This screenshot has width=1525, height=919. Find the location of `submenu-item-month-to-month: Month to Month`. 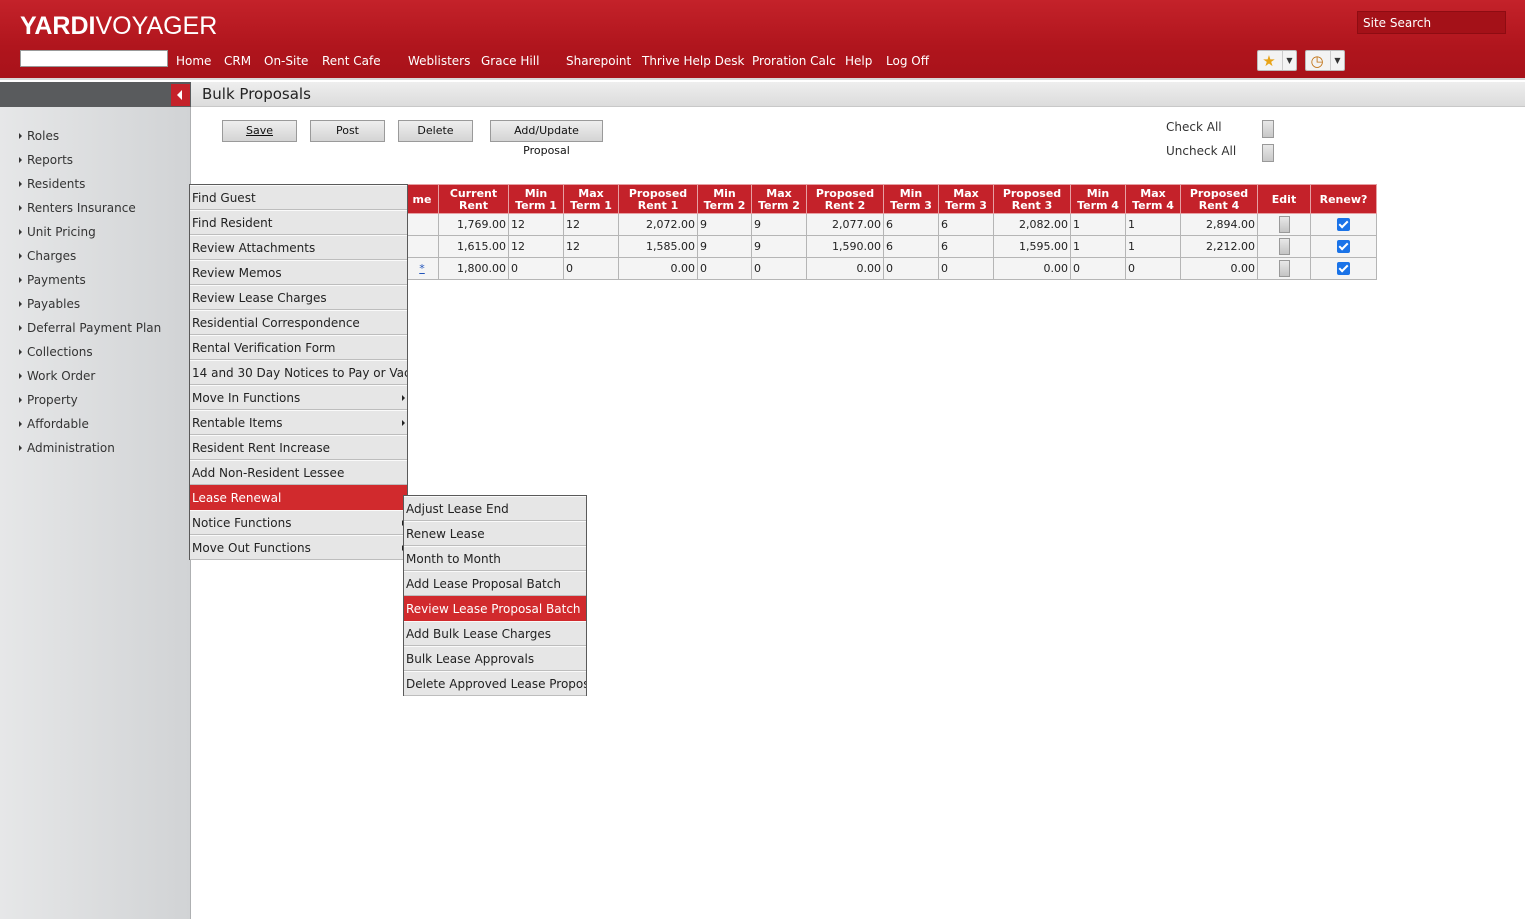

submenu-item-month-to-month: Month to Month is located at coordinates (495, 558).